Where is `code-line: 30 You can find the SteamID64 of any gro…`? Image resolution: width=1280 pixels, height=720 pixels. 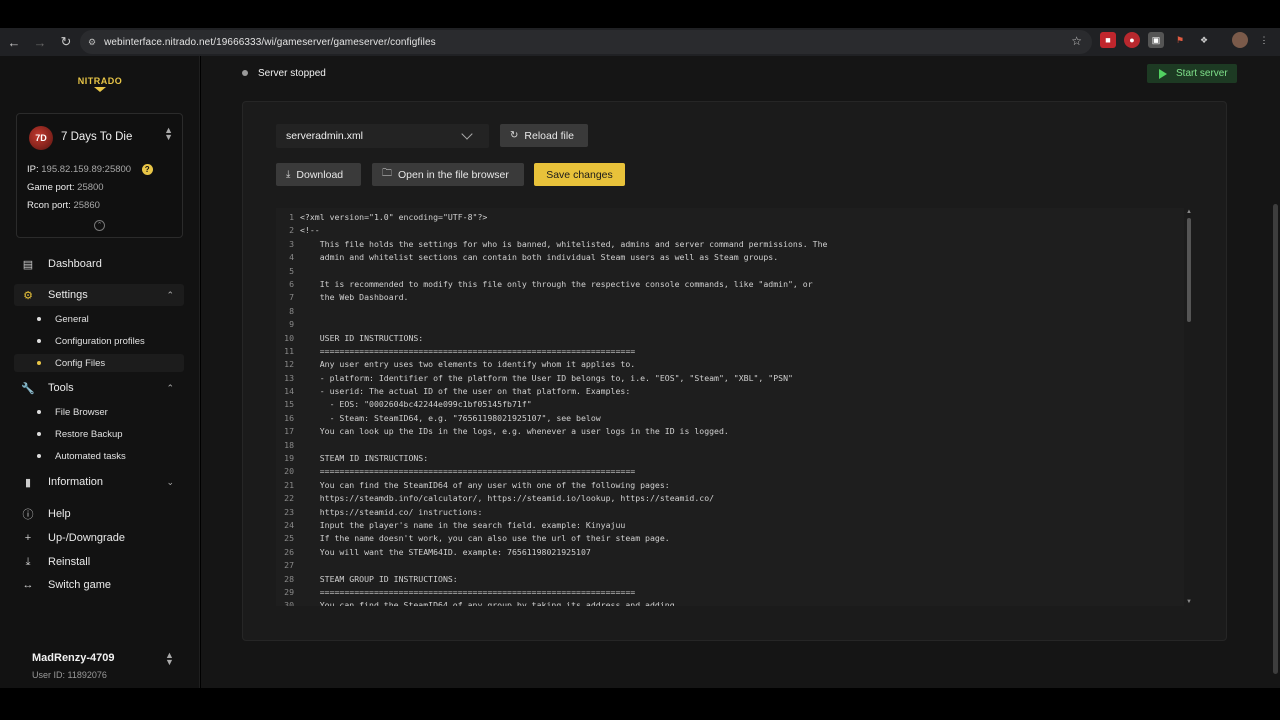 code-line: 30 You can find the SteamID64 of any gro… is located at coordinates (726, 603).